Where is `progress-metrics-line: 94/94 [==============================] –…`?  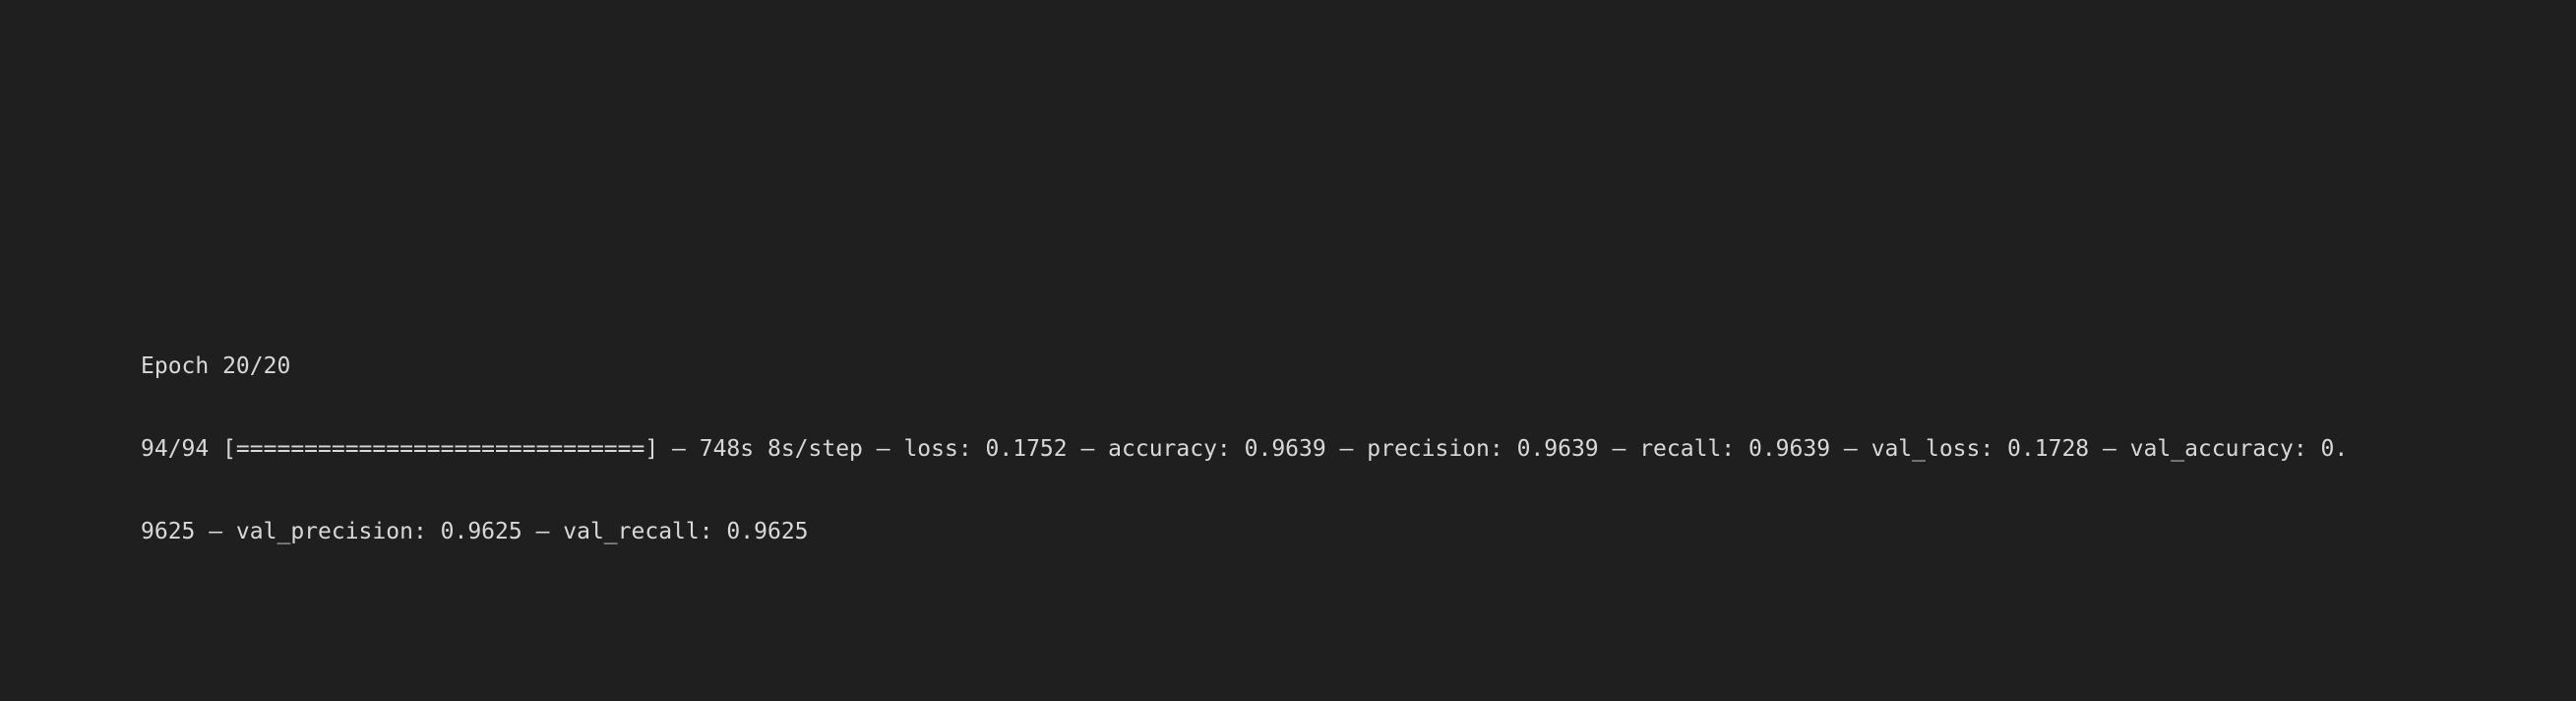
progress-metrics-line: 94/94 [==============================] –… is located at coordinates (1245, 449).